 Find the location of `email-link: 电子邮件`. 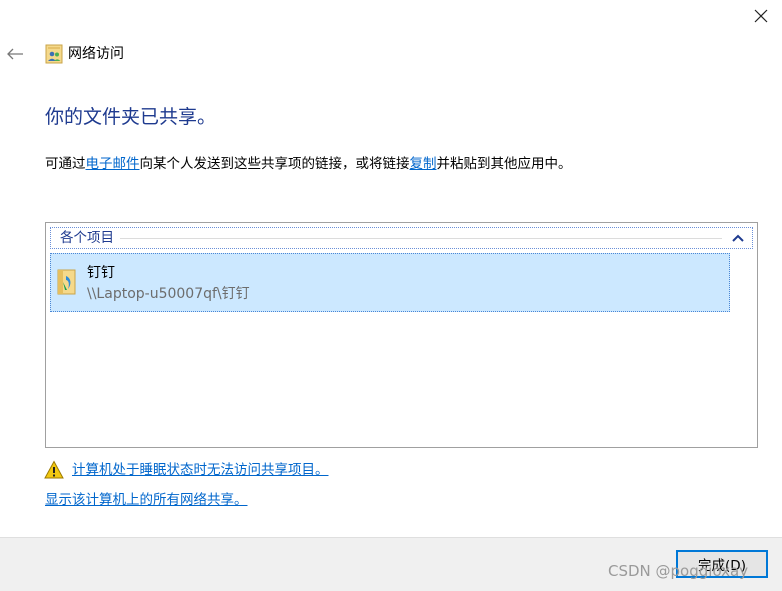

email-link: 电子邮件 is located at coordinates (113, 164).